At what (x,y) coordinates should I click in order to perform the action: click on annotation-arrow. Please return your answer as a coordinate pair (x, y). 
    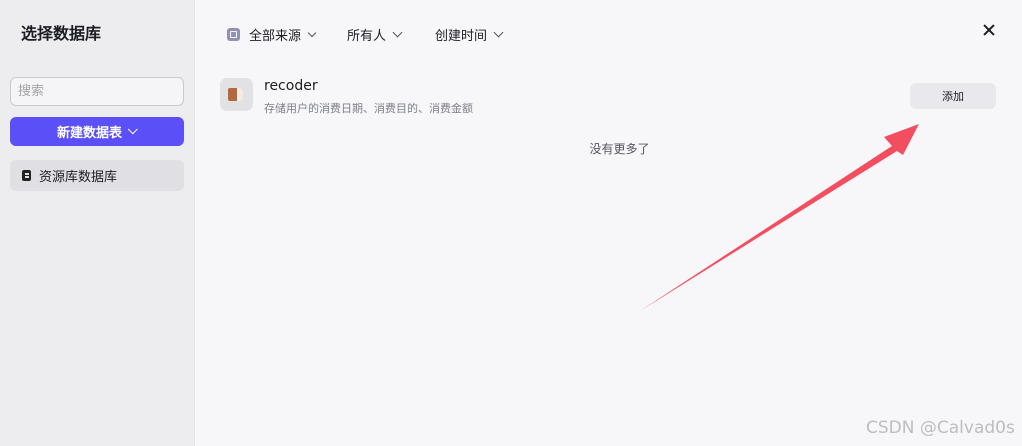
    Looking at the image, I should click on (779, 217).